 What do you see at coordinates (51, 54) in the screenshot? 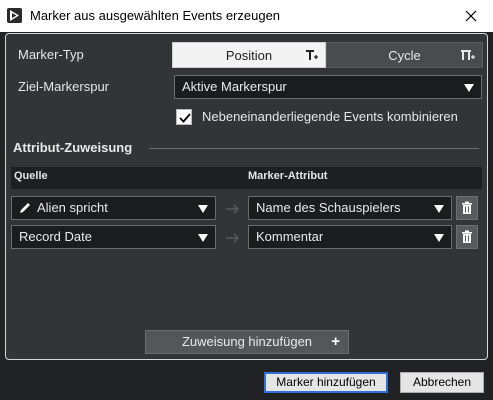
I see `marker-type-label: Marker-Typ` at bounding box center [51, 54].